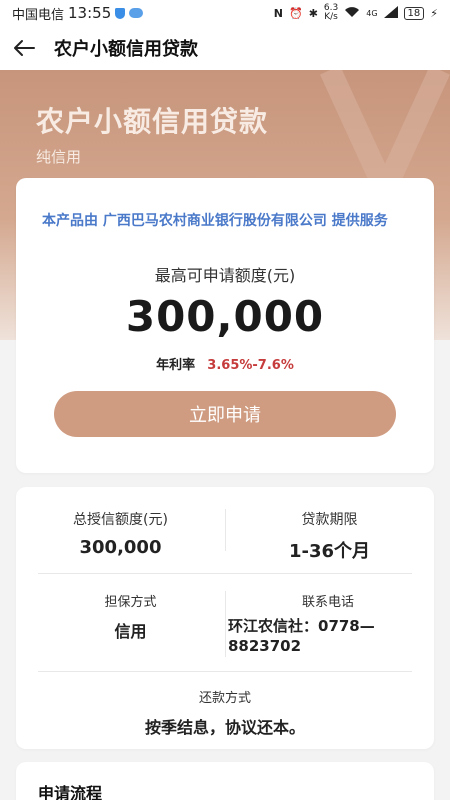 The height and width of the screenshot is (800, 450). Describe the element at coordinates (38, 15) in the screenshot. I see `carrier-label: 中国电信` at that location.